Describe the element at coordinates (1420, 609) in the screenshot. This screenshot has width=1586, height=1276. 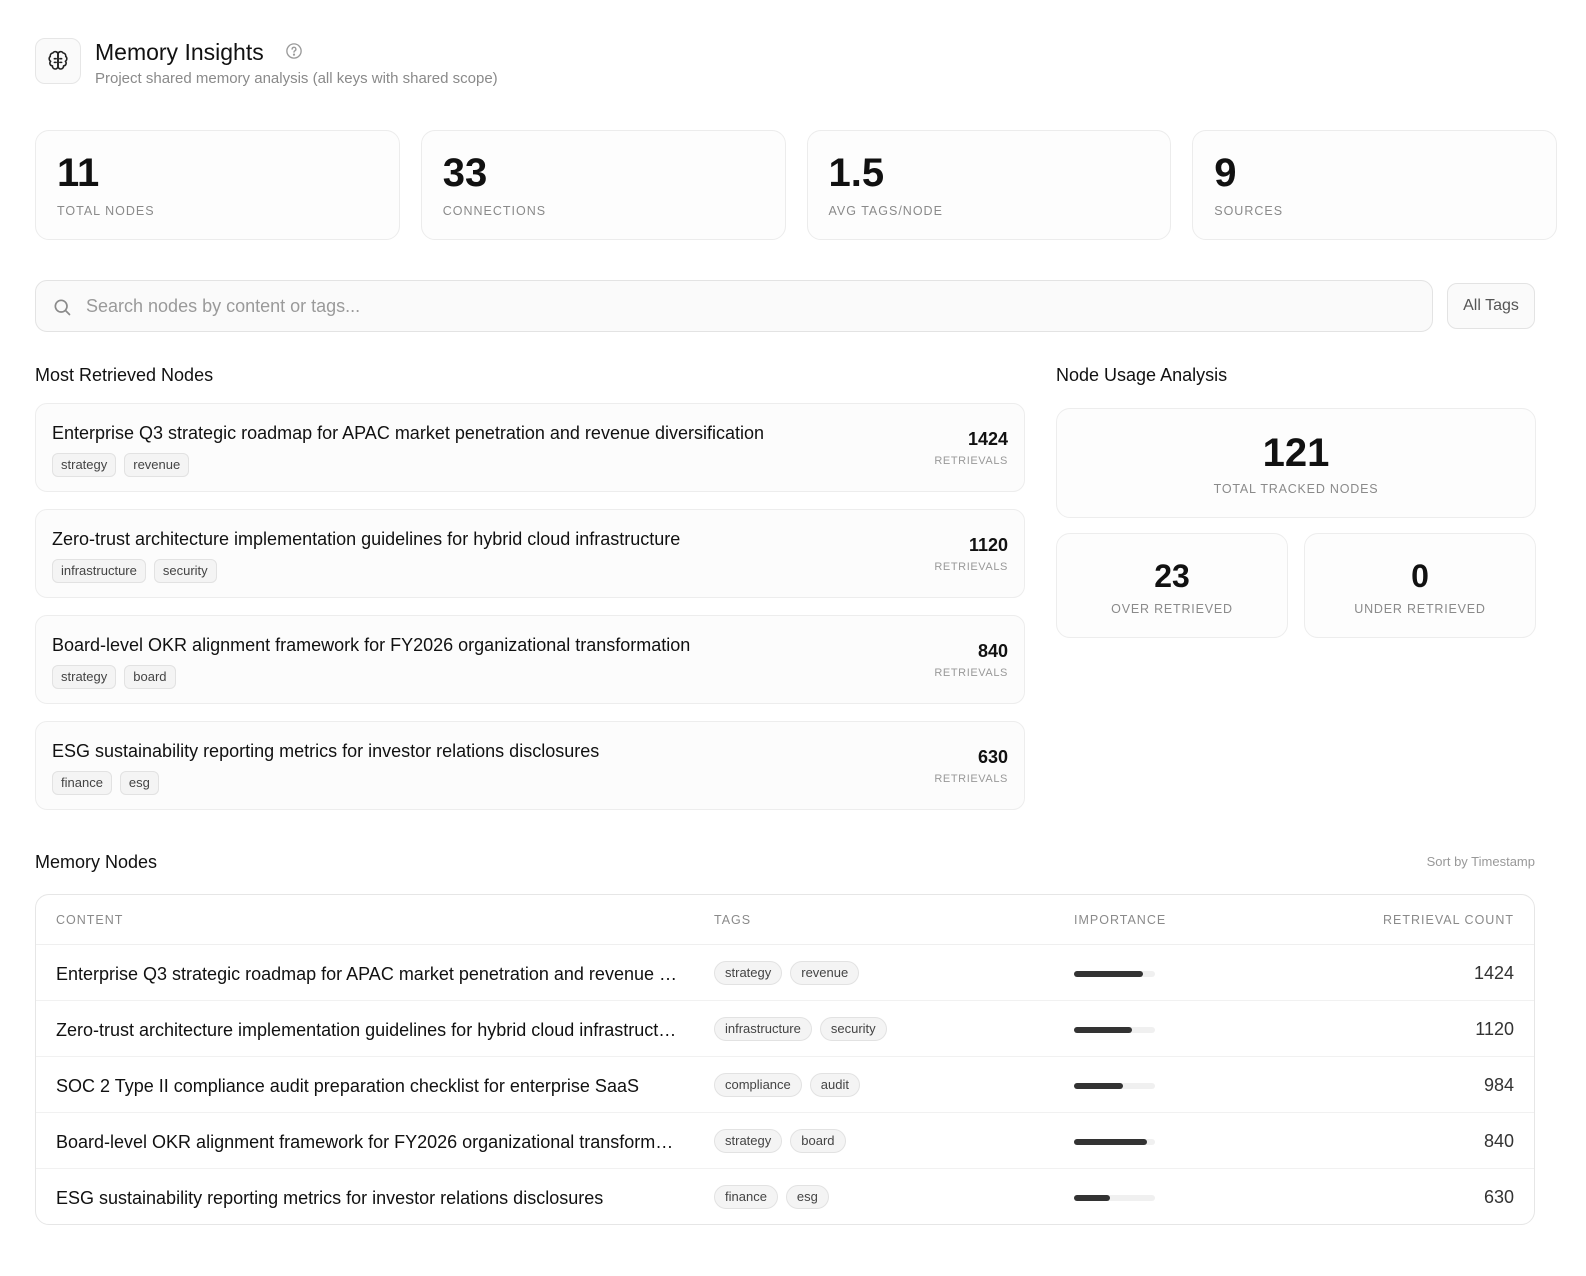
I see `usage-under-label: UNDER RETRIEVED` at that location.